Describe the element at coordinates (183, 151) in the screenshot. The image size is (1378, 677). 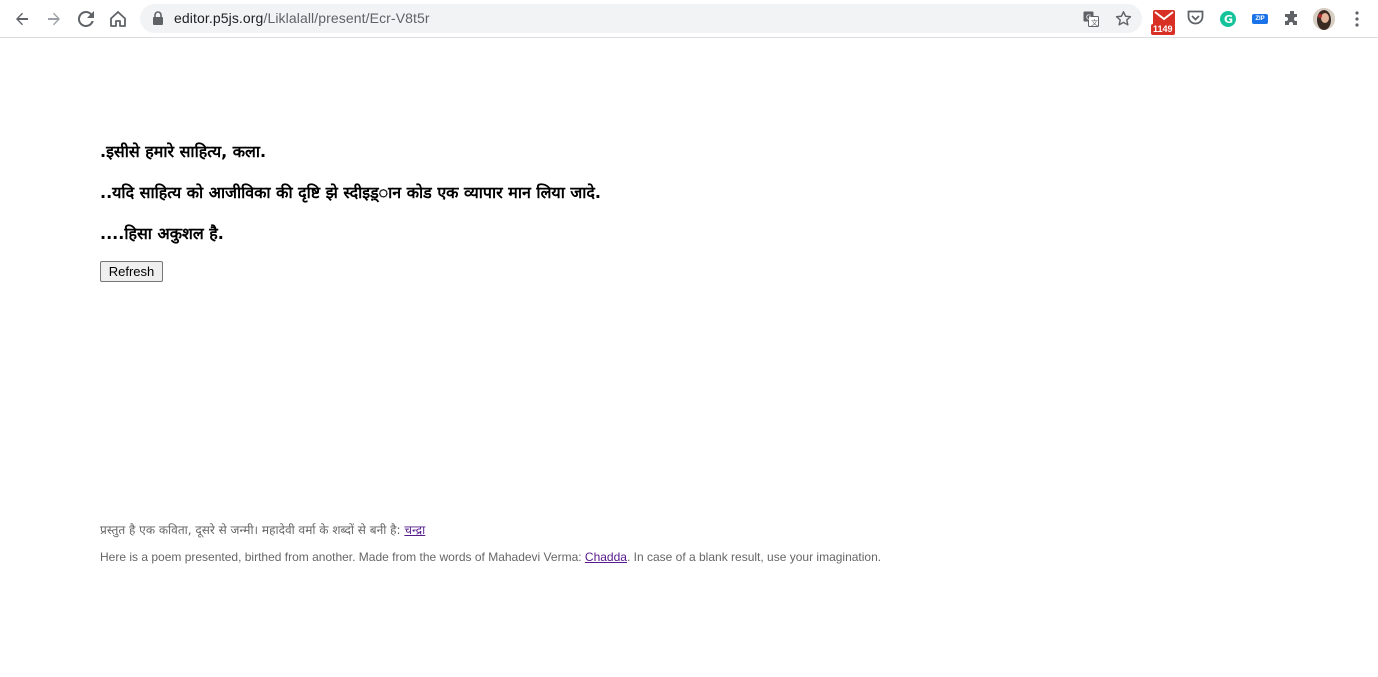
I see `poem-line-1: .इसीसे हमारे साहित्य, कला.` at that location.